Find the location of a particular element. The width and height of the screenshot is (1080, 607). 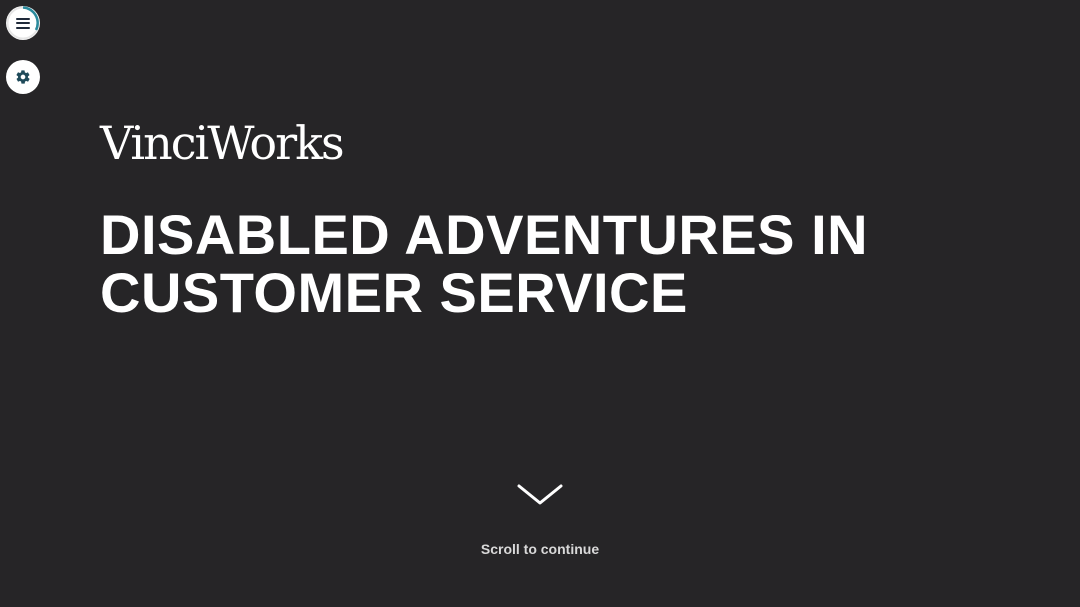

scroll-to-continue-label: Scroll to continue is located at coordinates (540, 549).